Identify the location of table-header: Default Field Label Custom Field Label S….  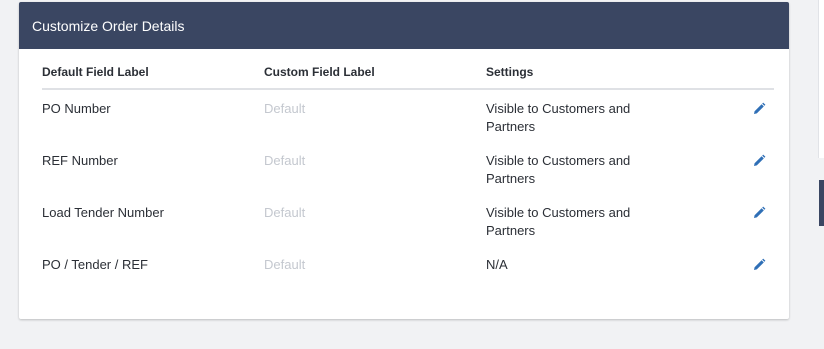
(408, 70).